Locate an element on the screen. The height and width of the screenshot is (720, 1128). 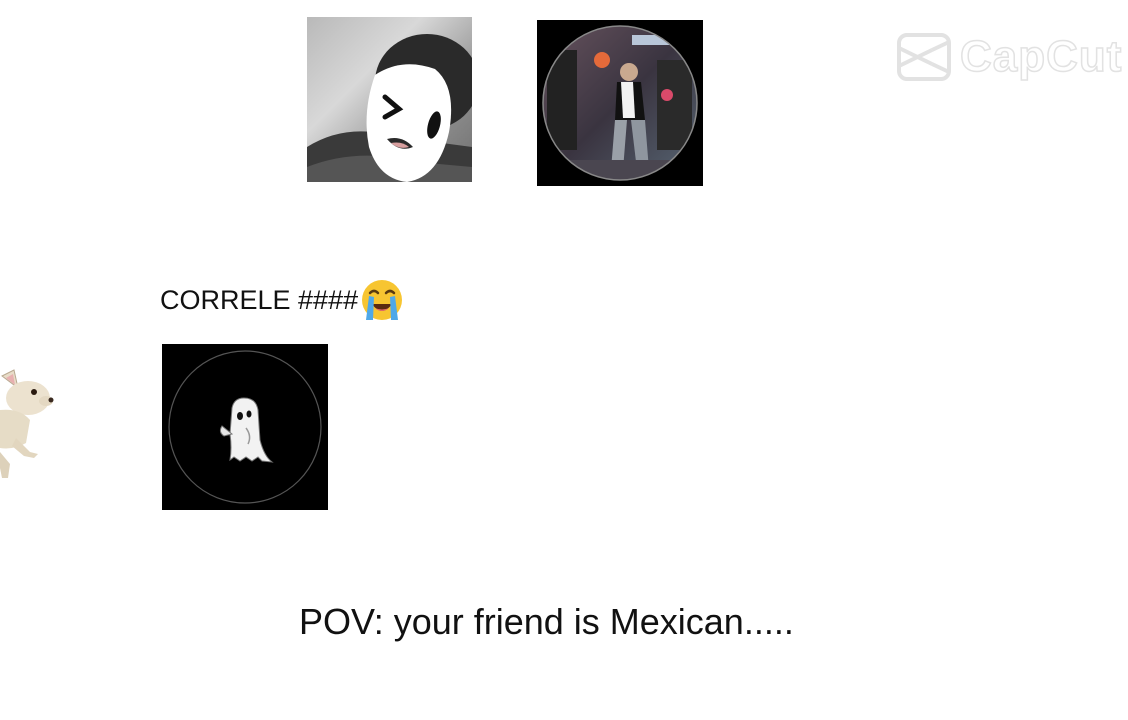
capcut-watermark: CapCut is located at coordinates (1012, 57).